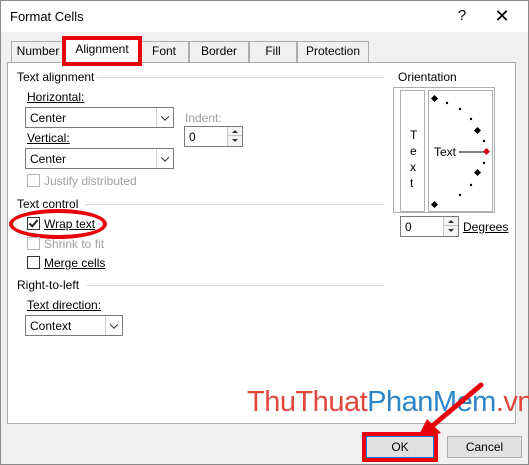  What do you see at coordinates (213, 136) in the screenshot?
I see `indent-spinner: 0` at bounding box center [213, 136].